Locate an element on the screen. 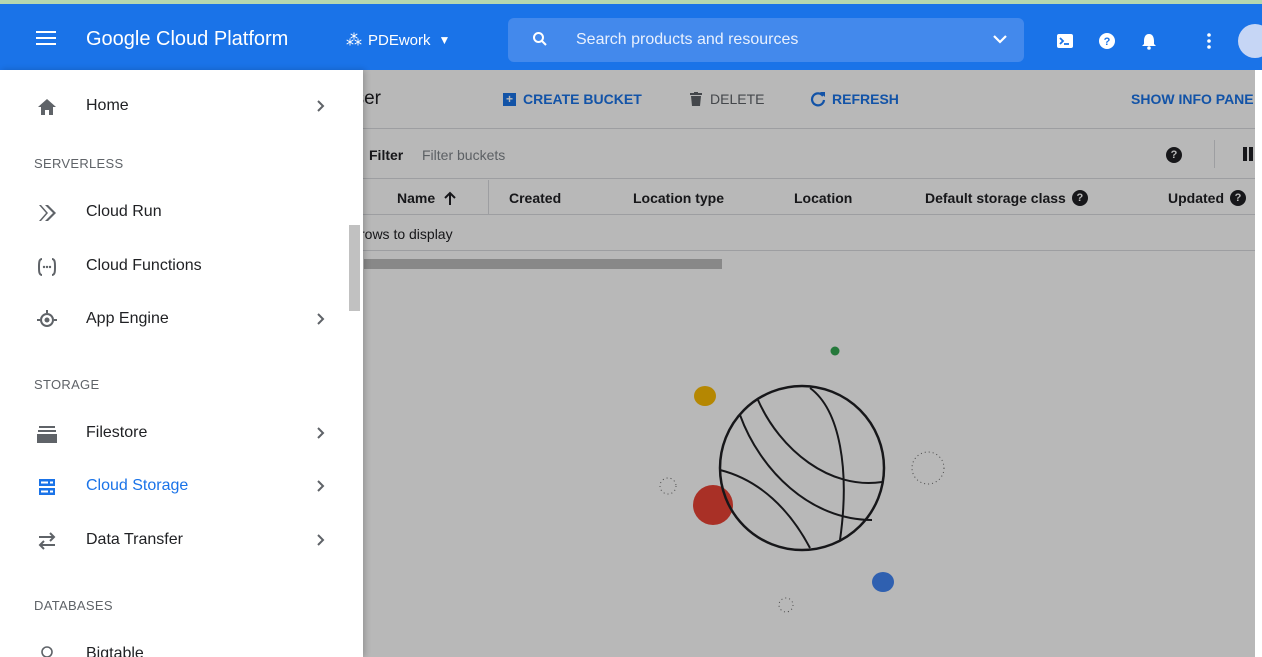 This screenshot has height=657, width=1262. right-edge-strip is located at coordinates (1258, 363).